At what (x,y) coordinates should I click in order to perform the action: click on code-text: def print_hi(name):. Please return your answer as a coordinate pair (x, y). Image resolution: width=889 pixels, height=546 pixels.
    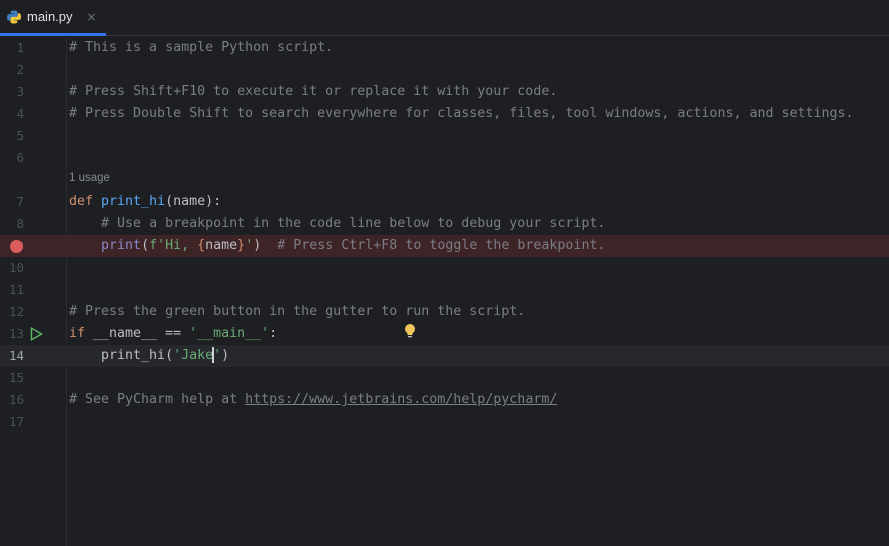
    Looking at the image, I should click on (145, 202).